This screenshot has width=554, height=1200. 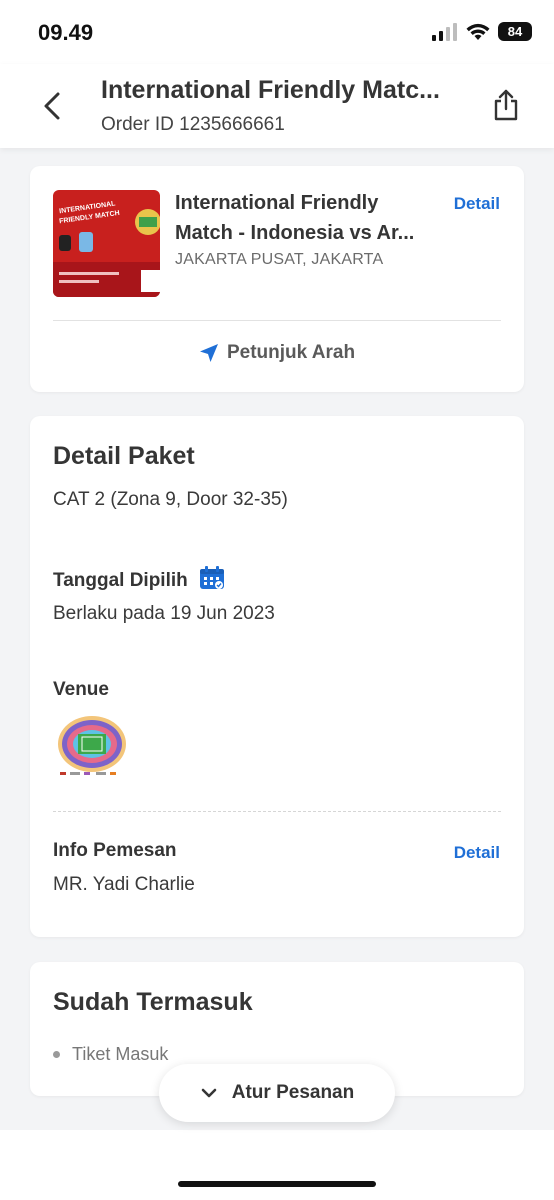 What do you see at coordinates (124, 884) in the screenshot?
I see `booker-name: MR. Yadi Charlie` at bounding box center [124, 884].